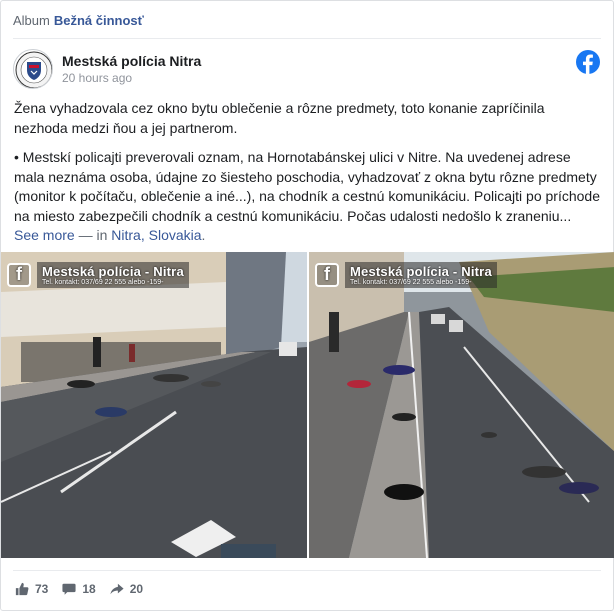  What do you see at coordinates (126, 589) in the screenshot?
I see `share-count: 20` at bounding box center [126, 589].